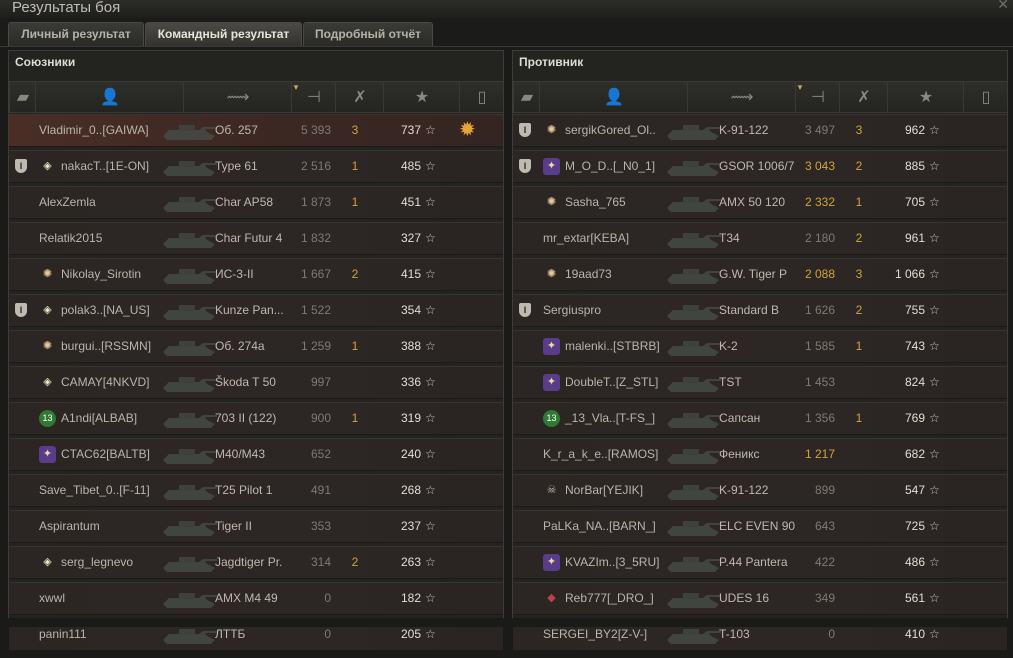  I want to click on tab-team-result: Командный результат, so click(223, 34).